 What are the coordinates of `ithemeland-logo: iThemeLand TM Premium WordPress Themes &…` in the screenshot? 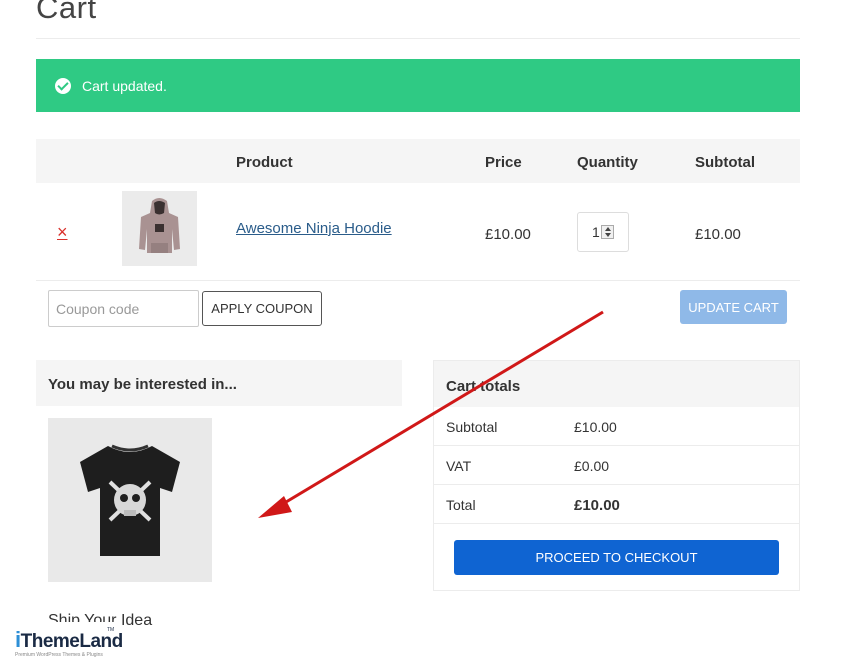 It's located at (65, 642).